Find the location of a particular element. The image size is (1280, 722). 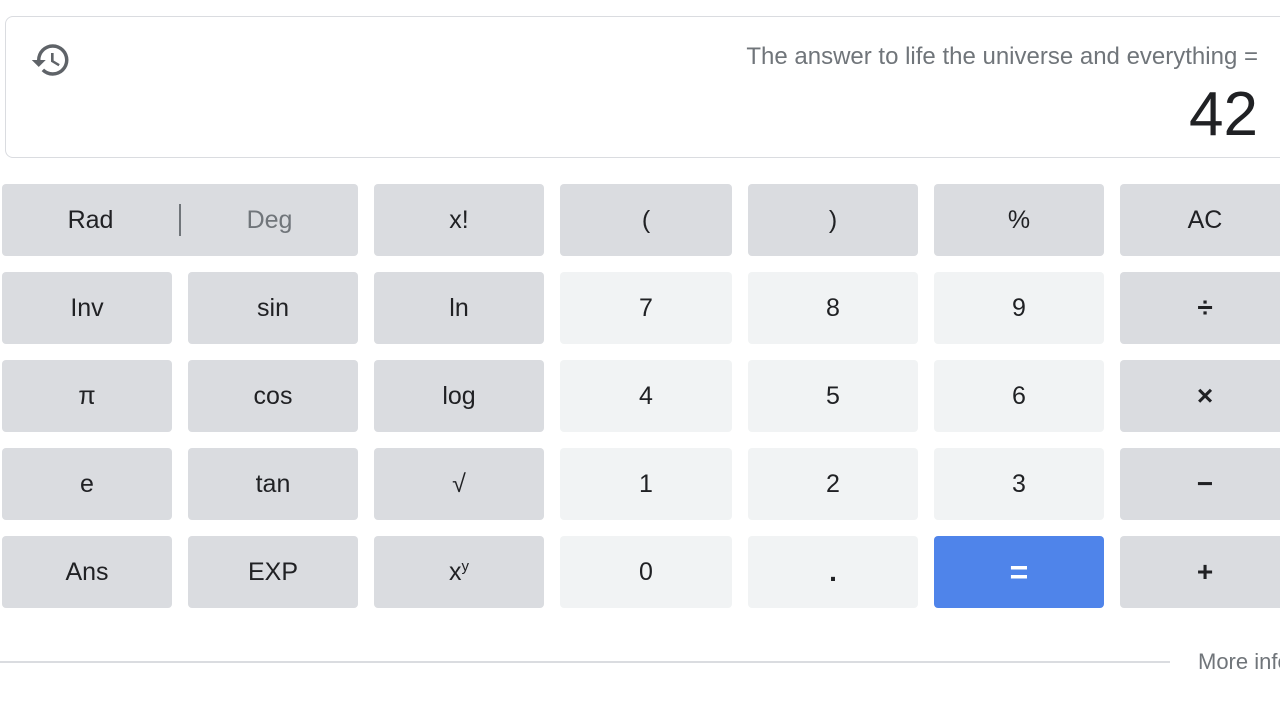

digit-6-button: 6 is located at coordinates (1019, 396).